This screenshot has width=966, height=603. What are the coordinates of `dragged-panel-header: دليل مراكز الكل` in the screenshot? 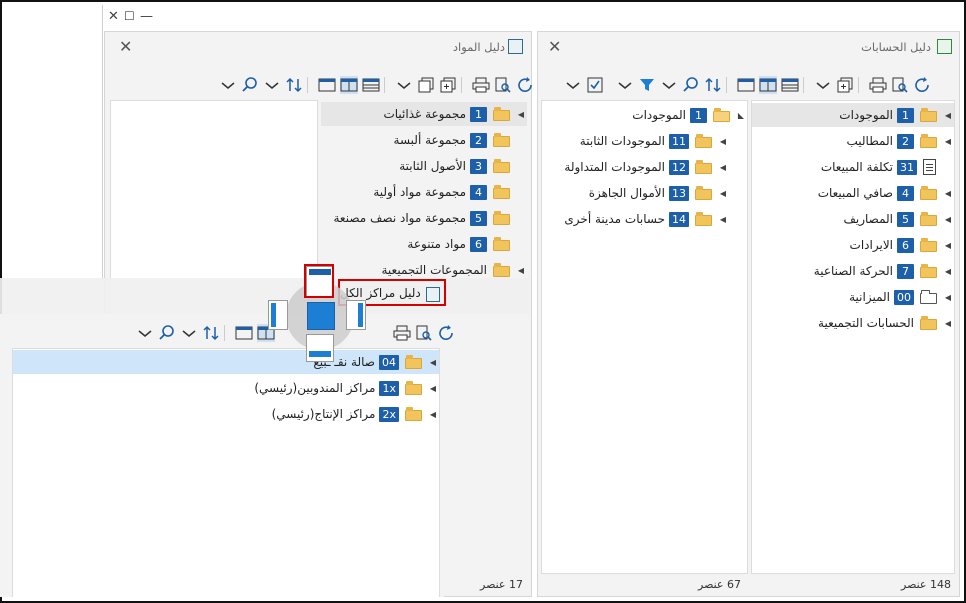 It's located at (265, 296).